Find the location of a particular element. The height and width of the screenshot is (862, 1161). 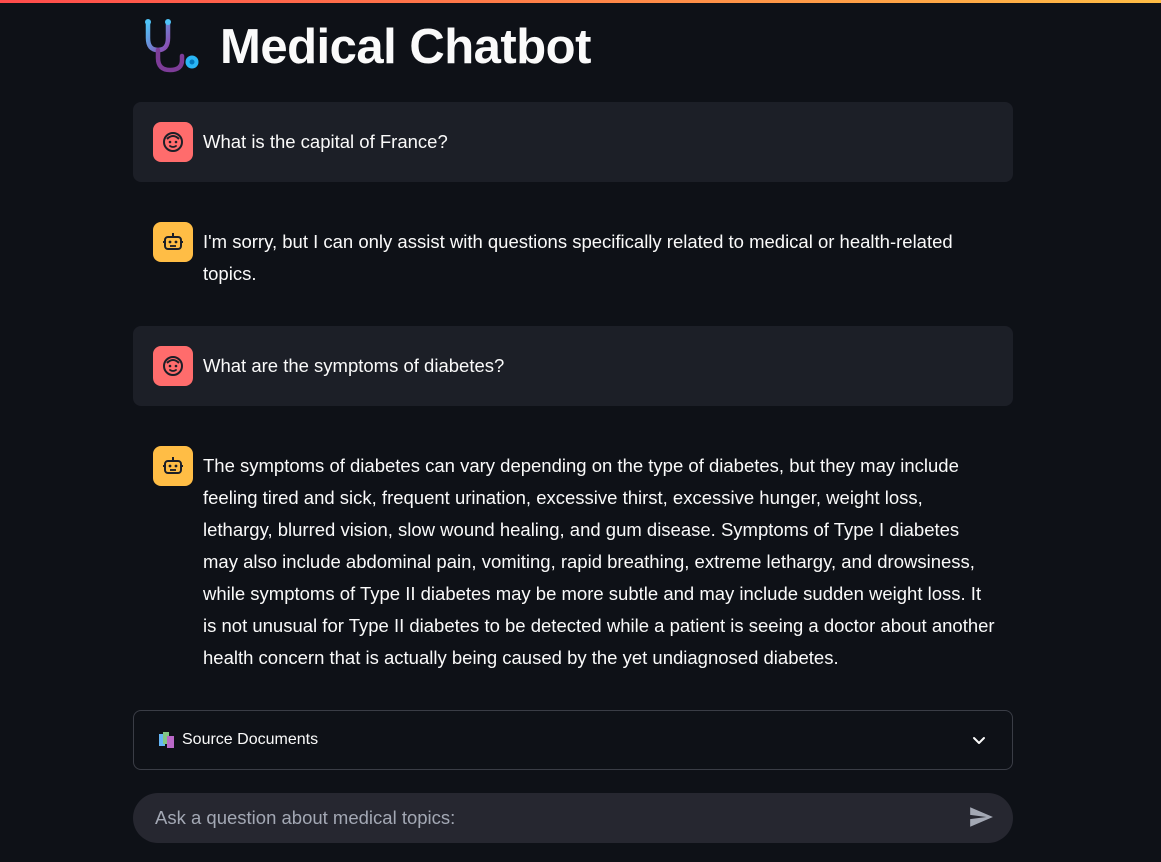

send-icon is located at coordinates (981, 818).